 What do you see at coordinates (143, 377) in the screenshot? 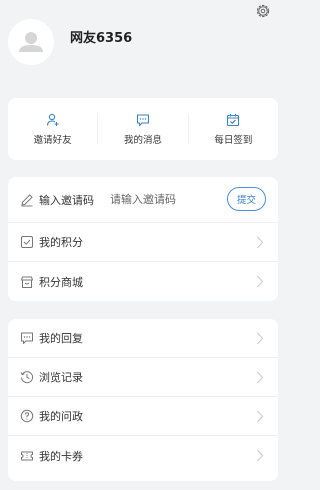
I see `menu-item-browse-history: 浏览记录` at bounding box center [143, 377].